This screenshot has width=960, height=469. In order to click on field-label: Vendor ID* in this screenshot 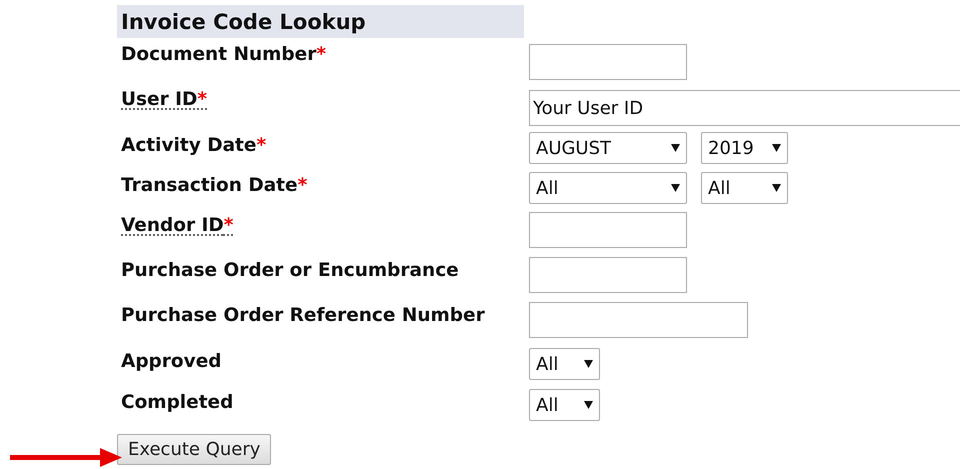, I will do `click(177, 225)`.